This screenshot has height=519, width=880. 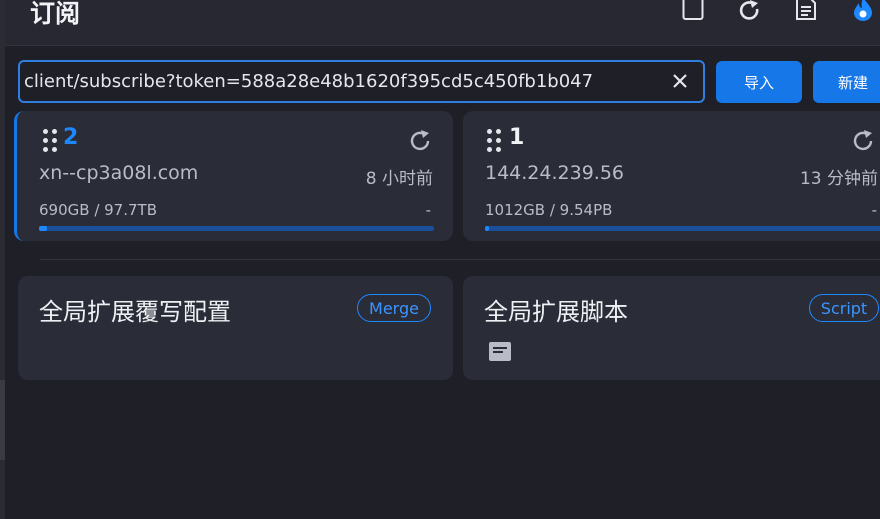 I want to click on section-divider, so click(x=460, y=259).